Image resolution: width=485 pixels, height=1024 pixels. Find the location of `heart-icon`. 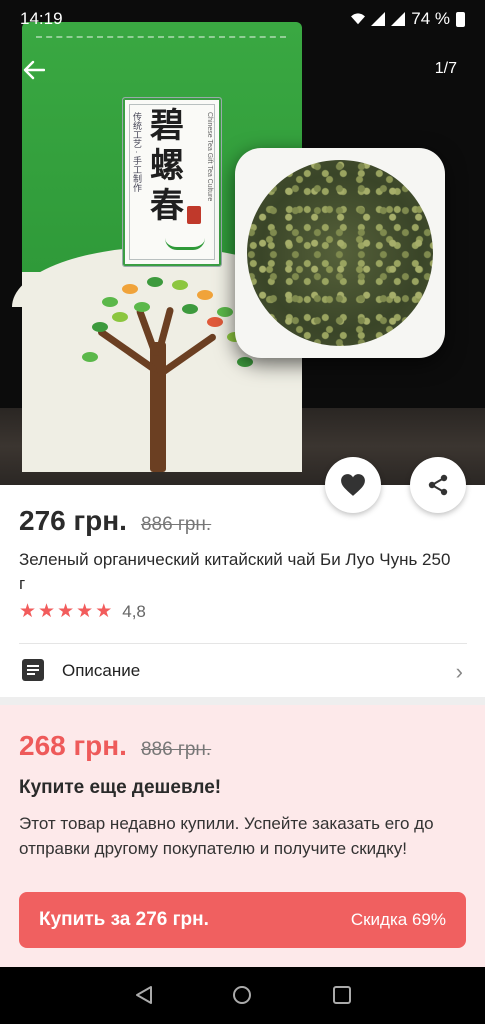

heart-icon is located at coordinates (353, 485).